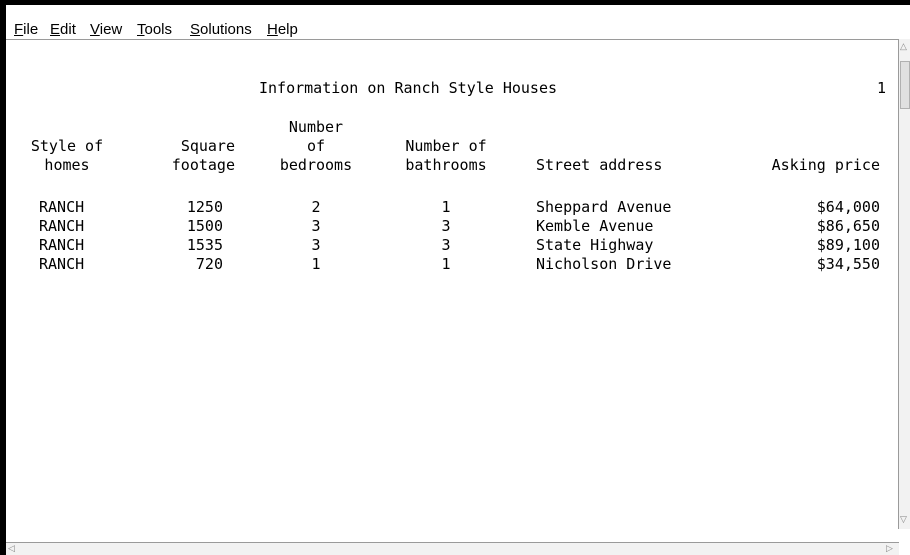 Image resolution: width=910 pixels, height=555 pixels. Describe the element at coordinates (604, 264) in the screenshot. I see `cell-street: Nicholson Drive` at that location.